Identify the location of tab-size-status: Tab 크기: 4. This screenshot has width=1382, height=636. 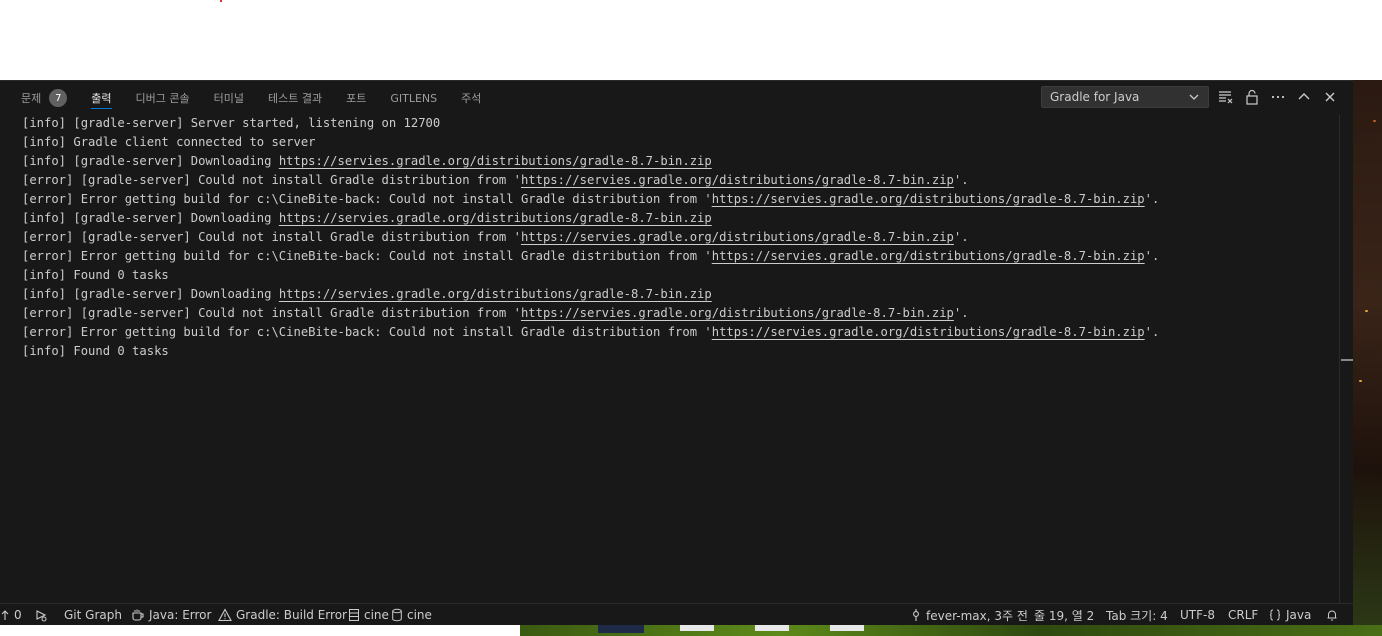
(1137, 615).